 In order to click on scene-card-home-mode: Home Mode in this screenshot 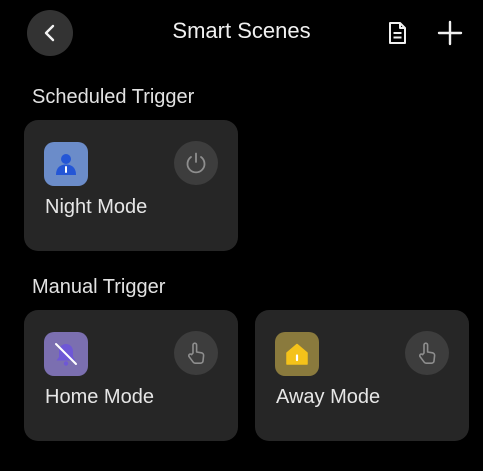, I will do `click(131, 375)`.